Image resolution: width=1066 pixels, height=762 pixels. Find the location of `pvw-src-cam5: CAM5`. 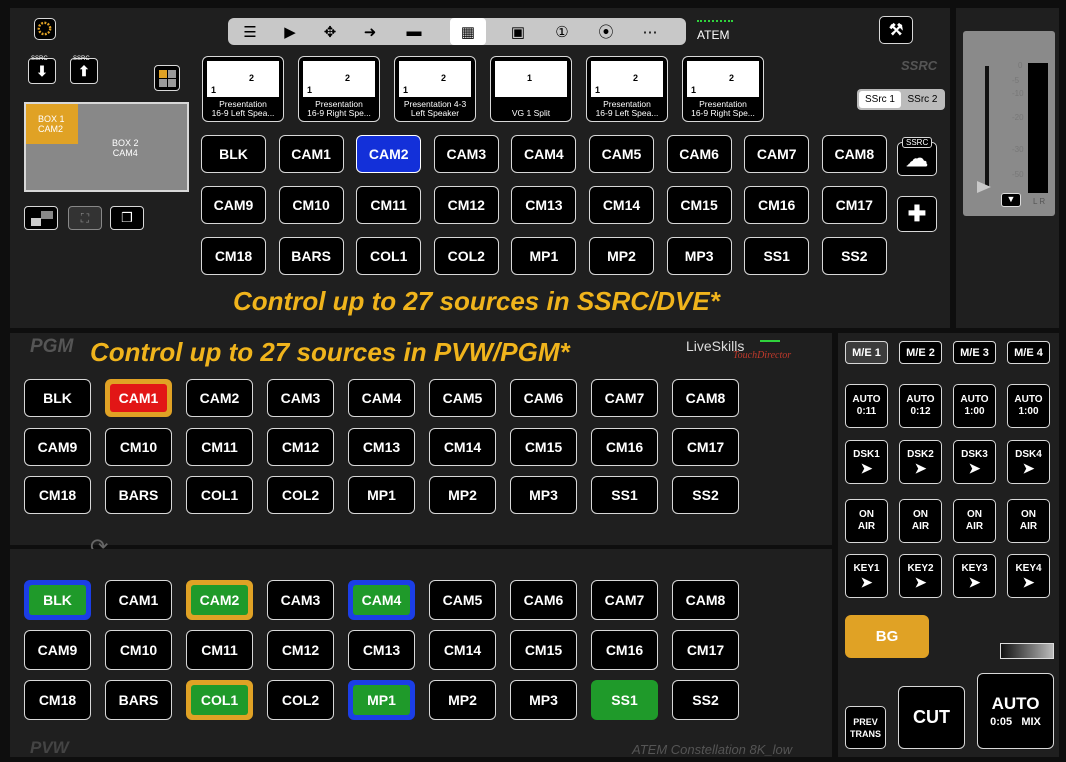

pvw-src-cam5: CAM5 is located at coordinates (462, 600).